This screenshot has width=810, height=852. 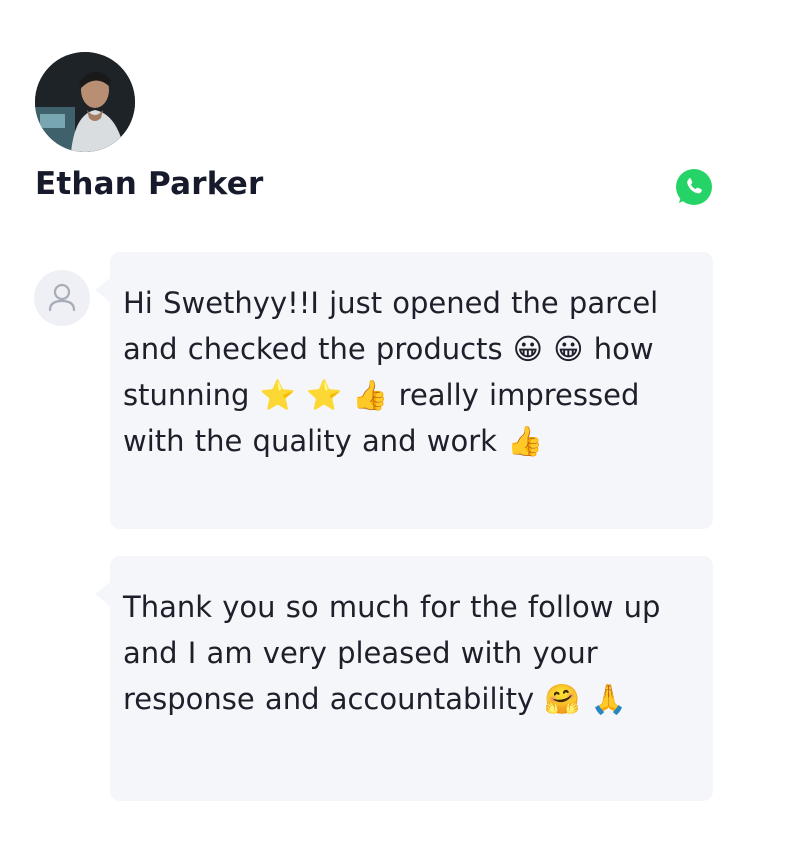 What do you see at coordinates (62, 298) in the screenshot?
I see `user-placeholder-icon` at bounding box center [62, 298].